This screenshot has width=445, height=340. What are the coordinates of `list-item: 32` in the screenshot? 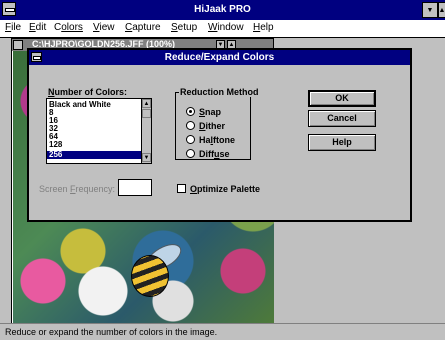 It's located at (93, 129).